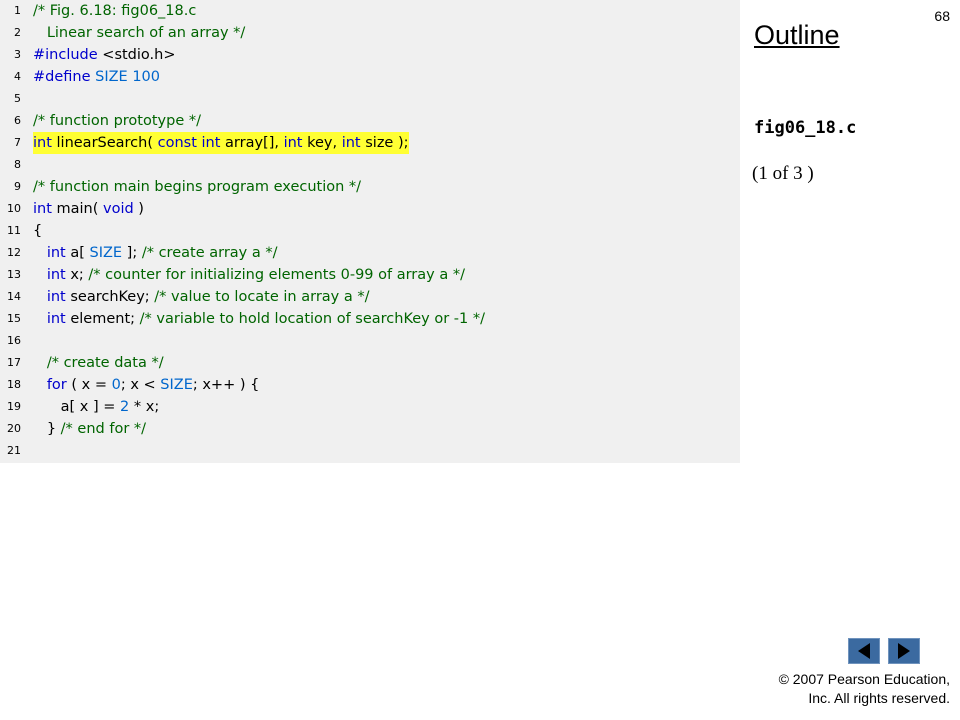  Describe the element at coordinates (14, 428) in the screenshot. I see `line-number: 20` at that location.